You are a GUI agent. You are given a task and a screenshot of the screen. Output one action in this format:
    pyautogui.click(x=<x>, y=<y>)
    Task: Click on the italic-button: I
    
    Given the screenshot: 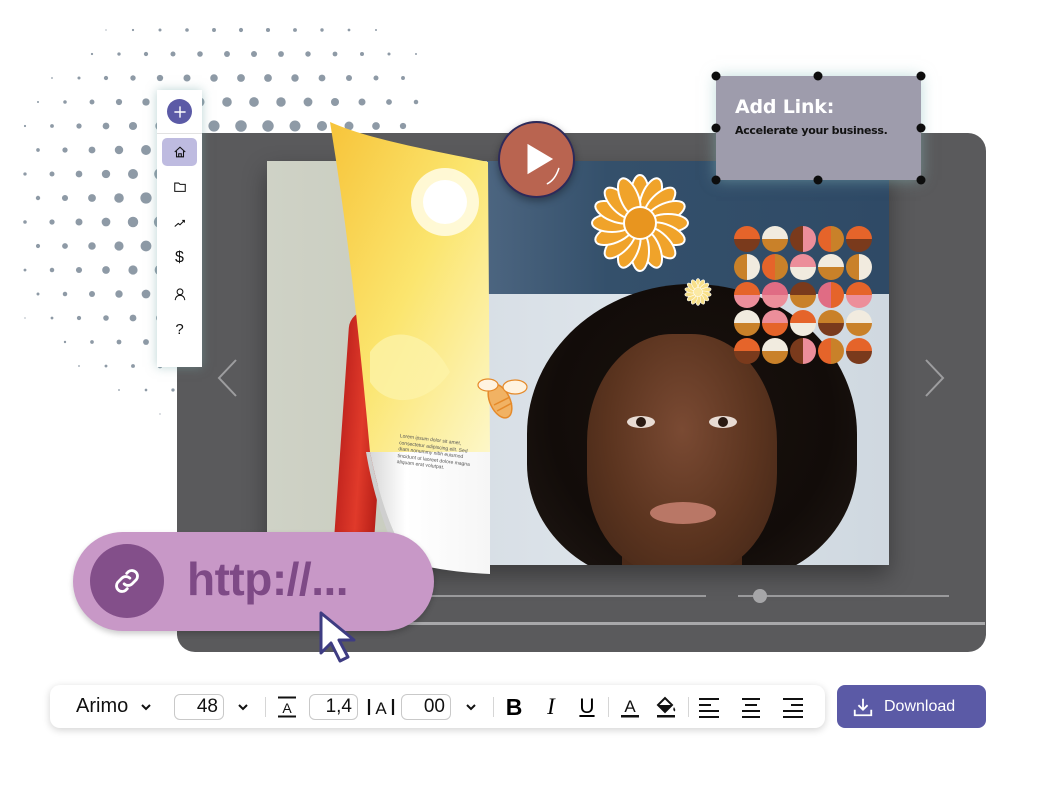 What is the action you would take?
    pyautogui.click(x=551, y=707)
    